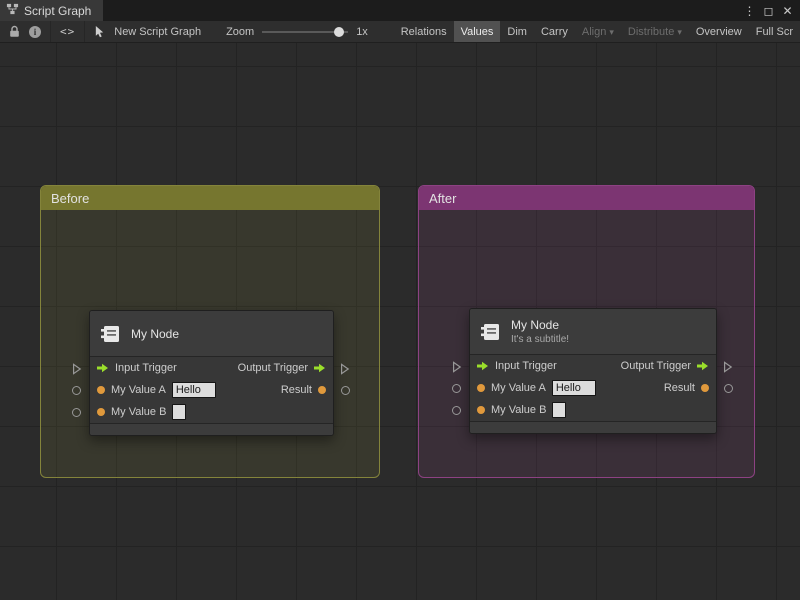 The width and height of the screenshot is (800, 600). I want to click on align-dropdown: Align ▾, so click(598, 31).